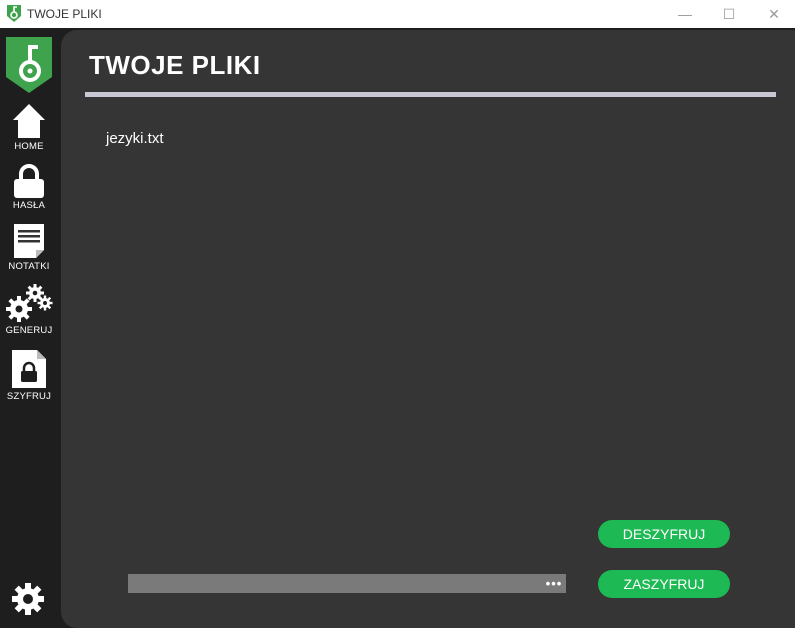 The height and width of the screenshot is (628, 795). I want to click on file-path-input, so click(347, 583).